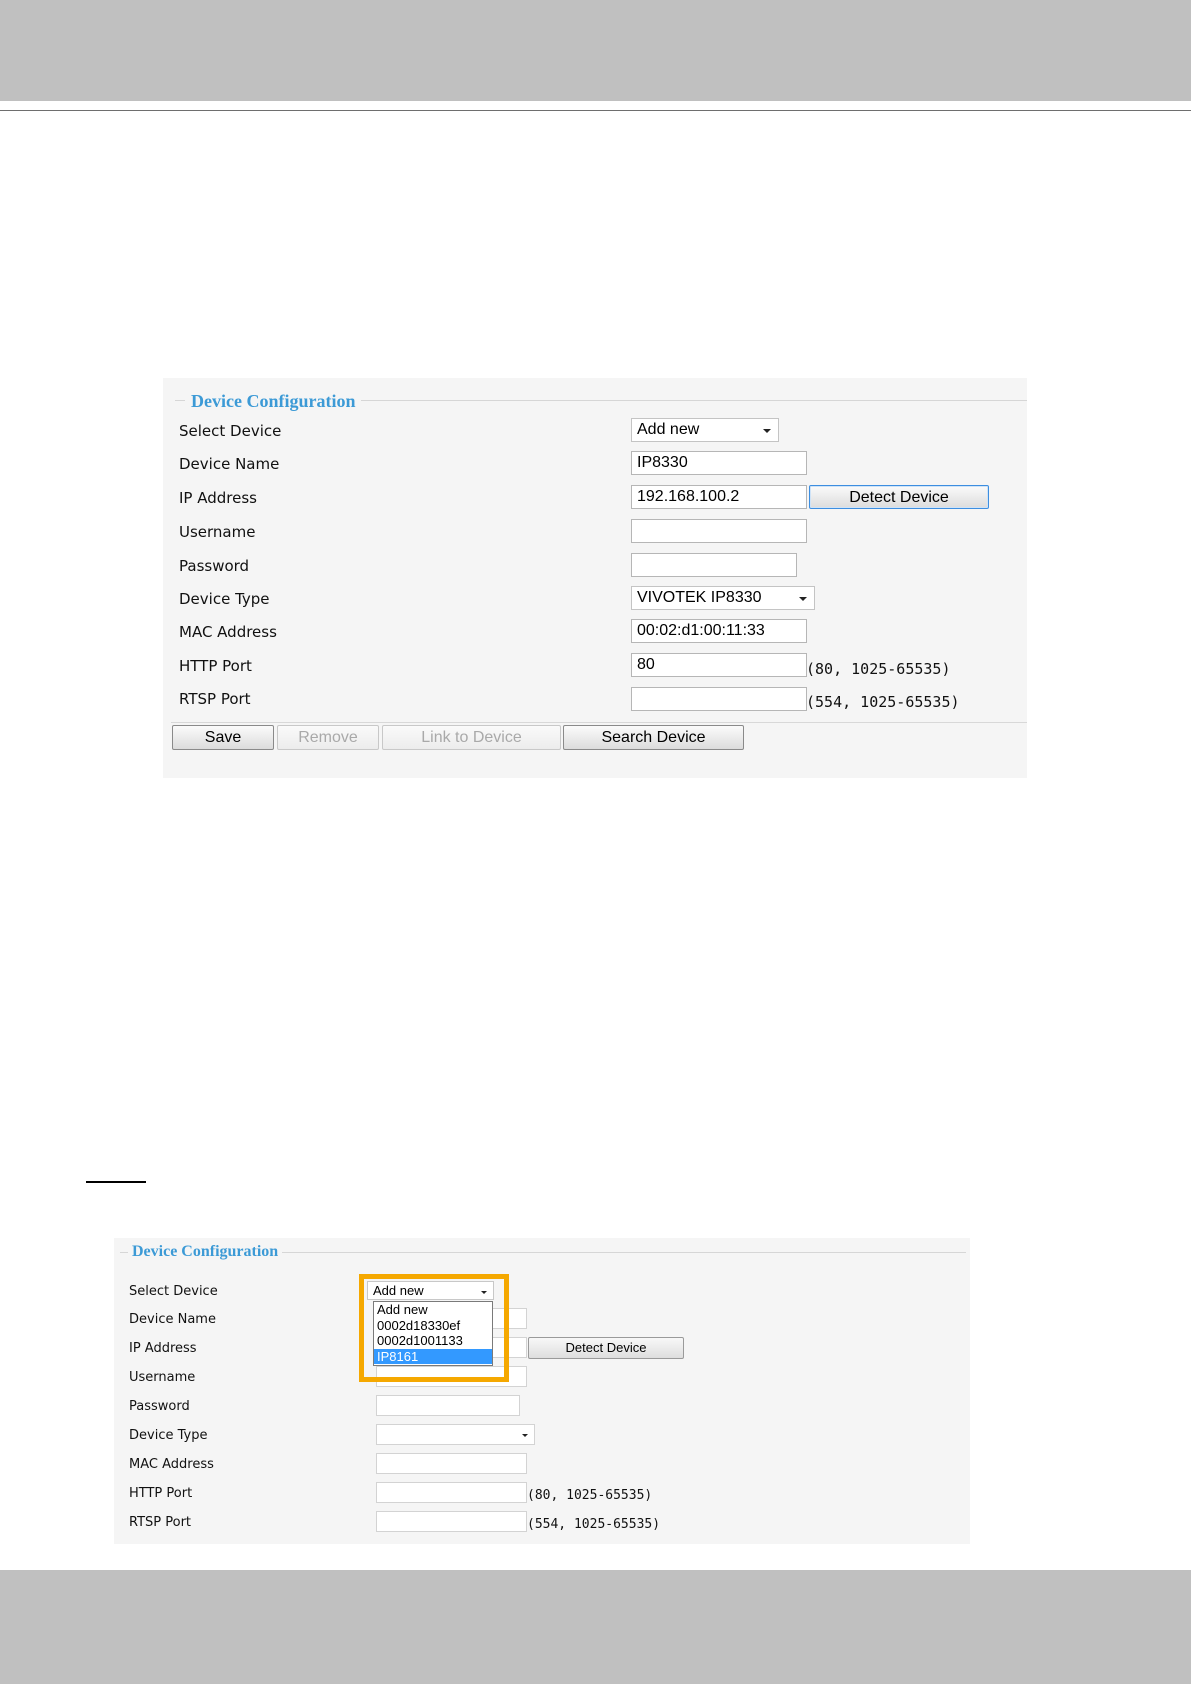  I want to click on save-button: Save, so click(223, 737).